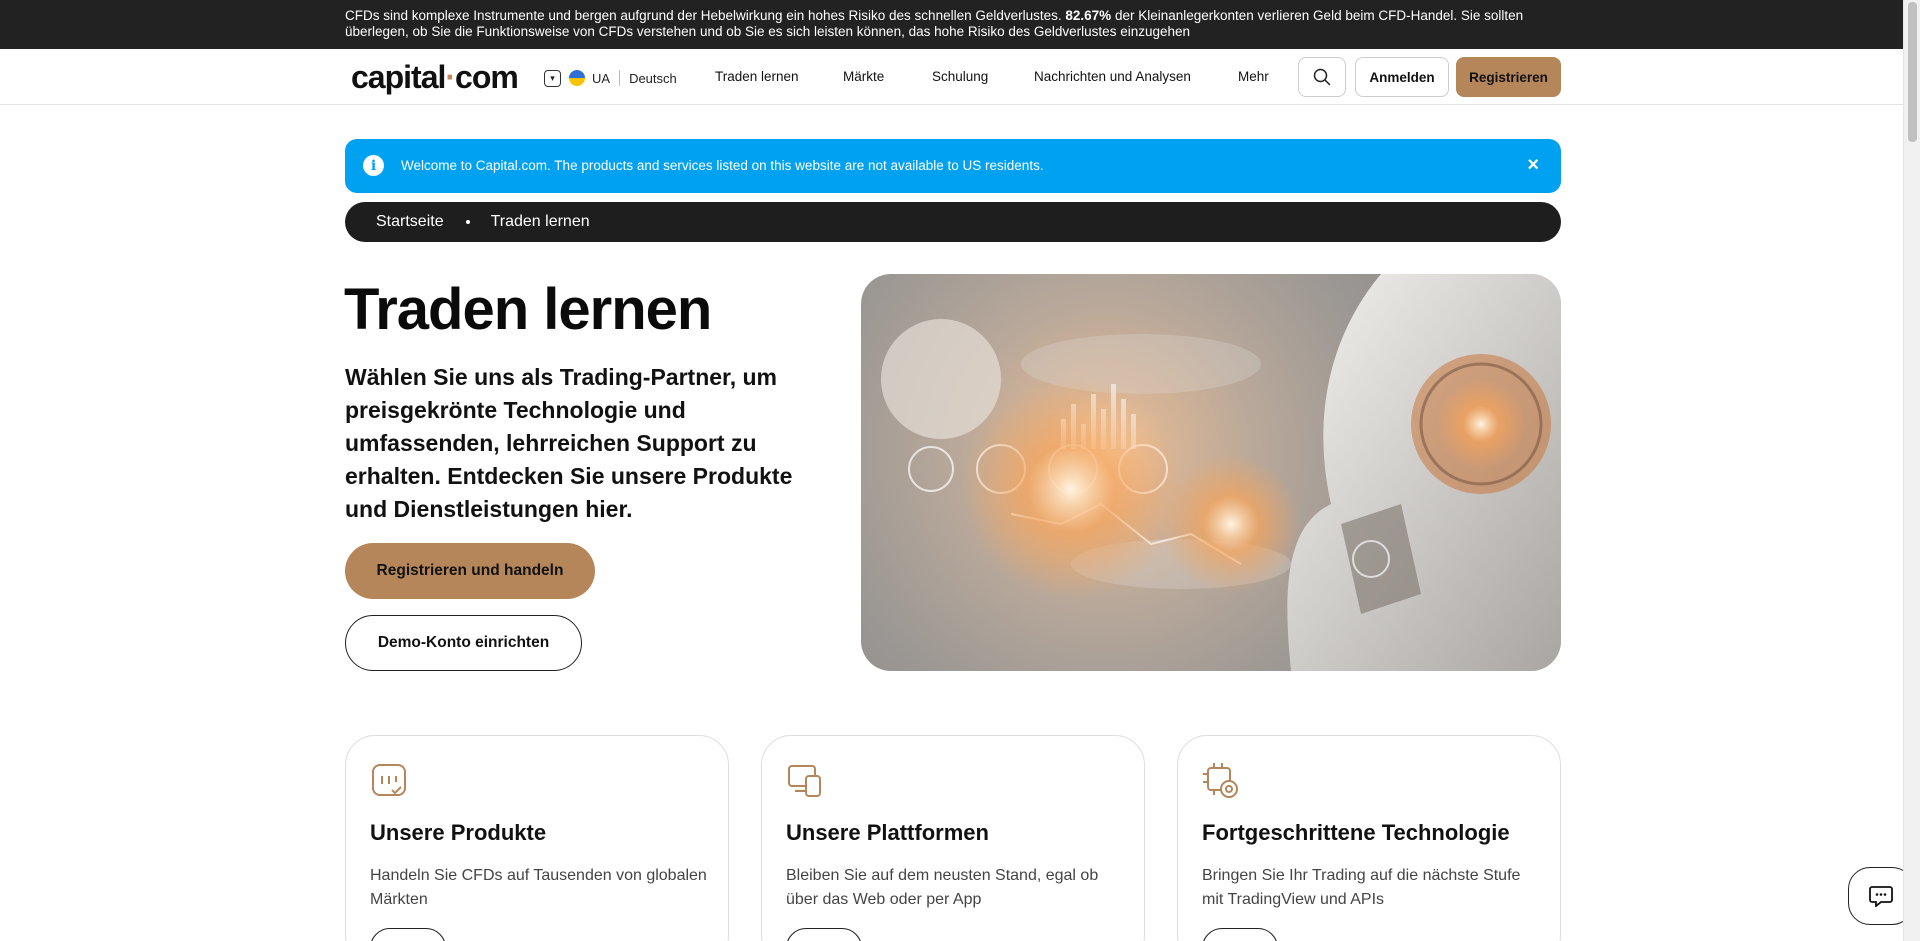 The width and height of the screenshot is (1920, 941). What do you see at coordinates (410, 222) in the screenshot?
I see `breadcrumb-home: Startseite` at bounding box center [410, 222].